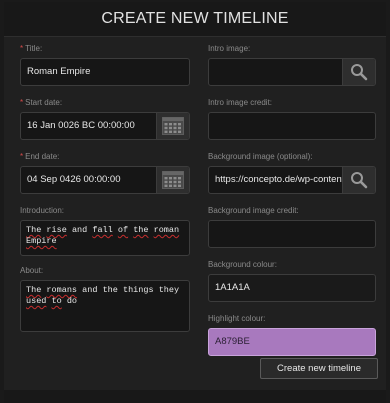 The width and height of the screenshot is (390, 403). Describe the element at coordinates (286, 179) in the screenshot. I see `background-image-value: https://concepto.de/wp-content/up` at that location.